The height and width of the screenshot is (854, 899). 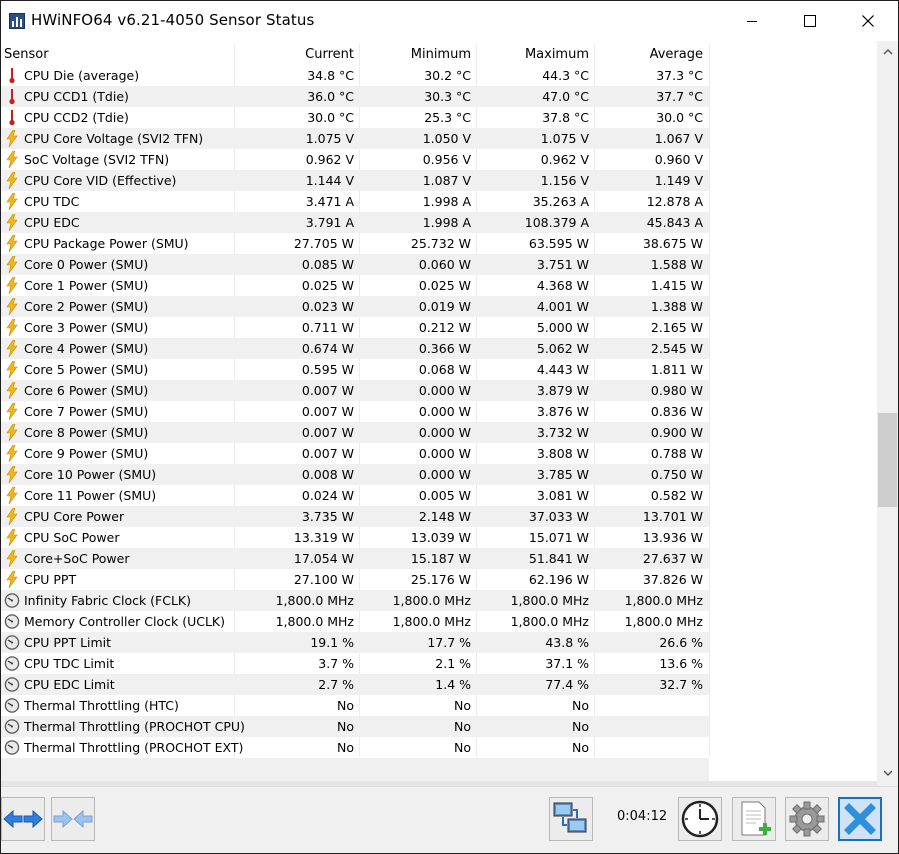 What do you see at coordinates (444, 369) in the screenshot?
I see `minimum-value: 0.068 W` at bounding box center [444, 369].